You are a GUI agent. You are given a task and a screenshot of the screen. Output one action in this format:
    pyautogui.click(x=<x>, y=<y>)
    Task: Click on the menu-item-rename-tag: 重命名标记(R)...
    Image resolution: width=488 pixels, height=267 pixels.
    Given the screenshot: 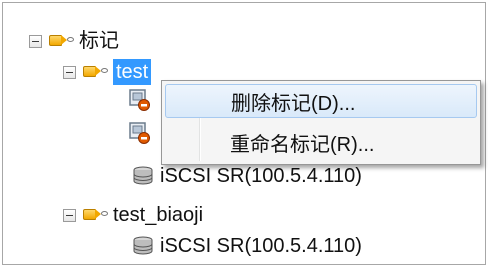 What is the action you would take?
    pyautogui.click(x=321, y=142)
    